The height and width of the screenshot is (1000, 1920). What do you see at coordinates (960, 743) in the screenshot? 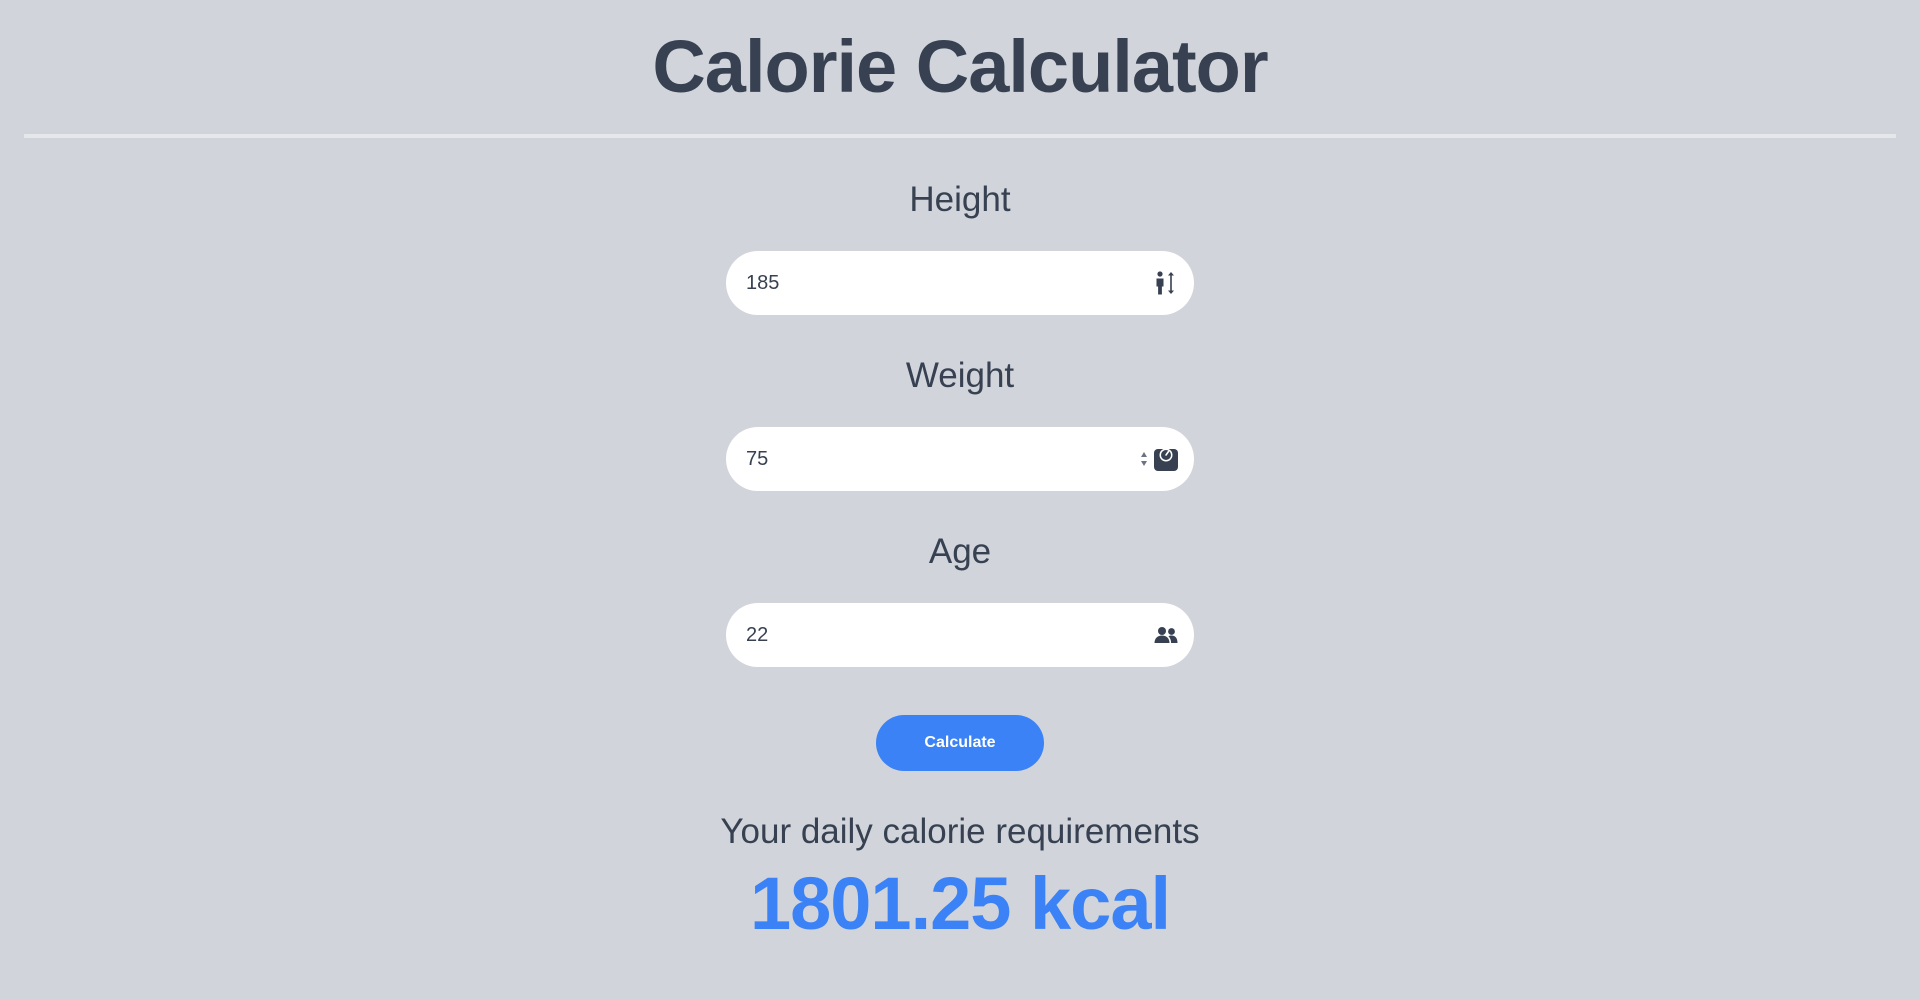
I see `calculate-button: Calculate` at bounding box center [960, 743].